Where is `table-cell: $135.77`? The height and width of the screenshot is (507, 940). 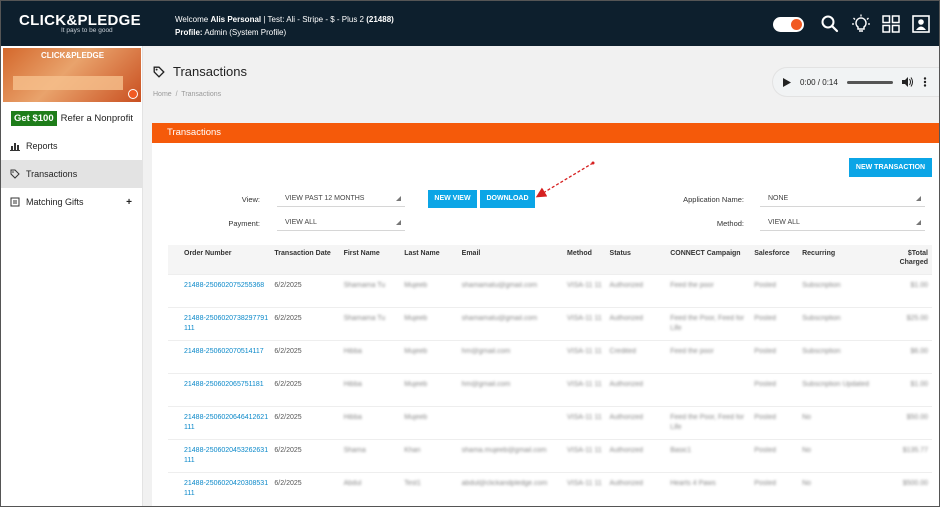 table-cell: $135.77 is located at coordinates (906, 455).